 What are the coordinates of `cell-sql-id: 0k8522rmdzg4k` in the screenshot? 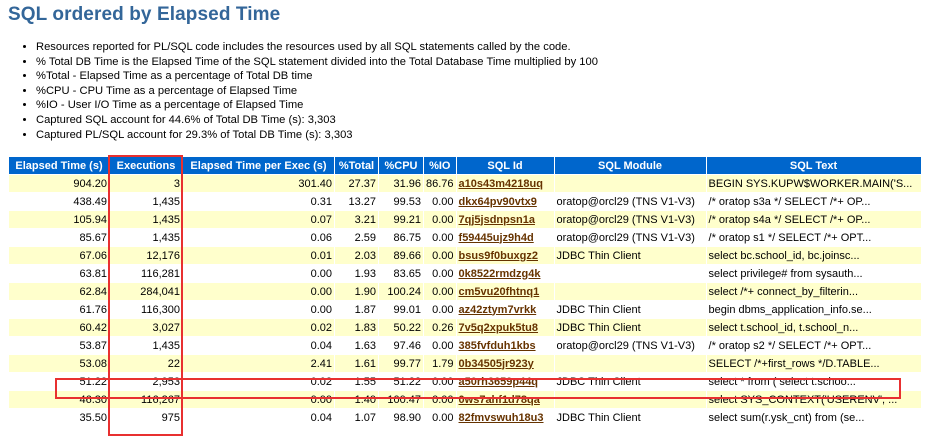 It's located at (505, 273).